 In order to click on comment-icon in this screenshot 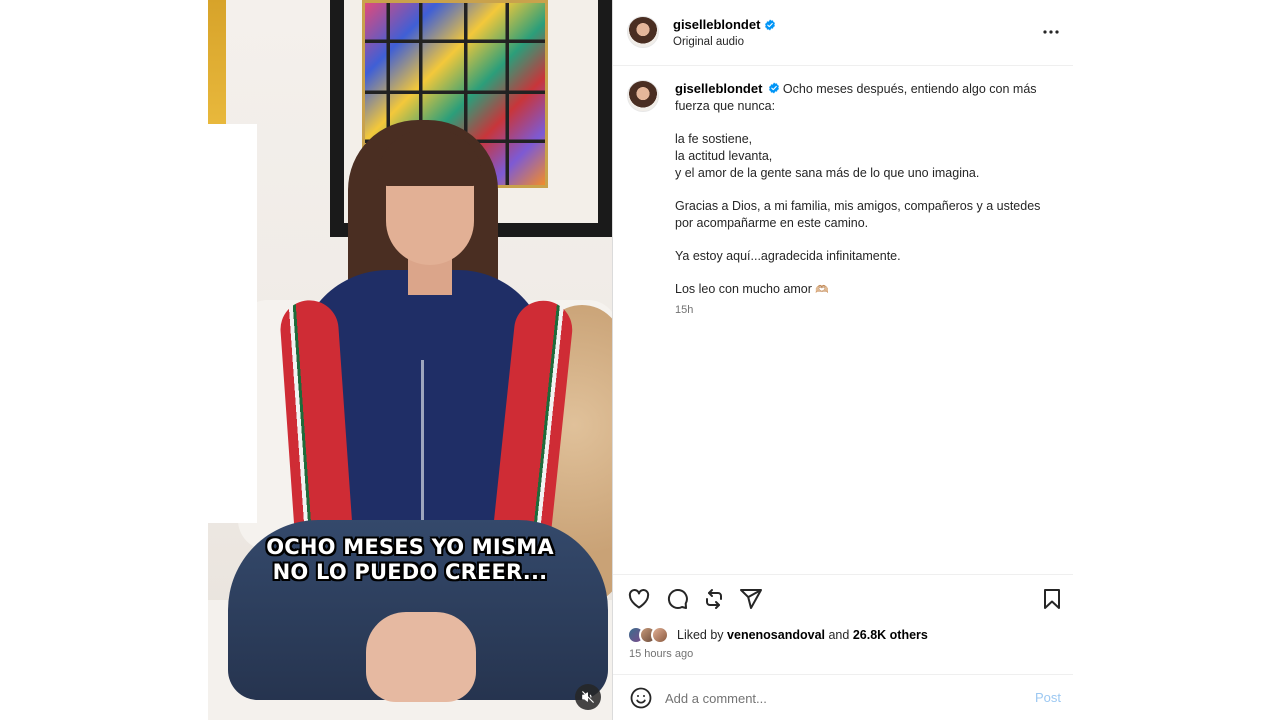, I will do `click(677, 599)`.